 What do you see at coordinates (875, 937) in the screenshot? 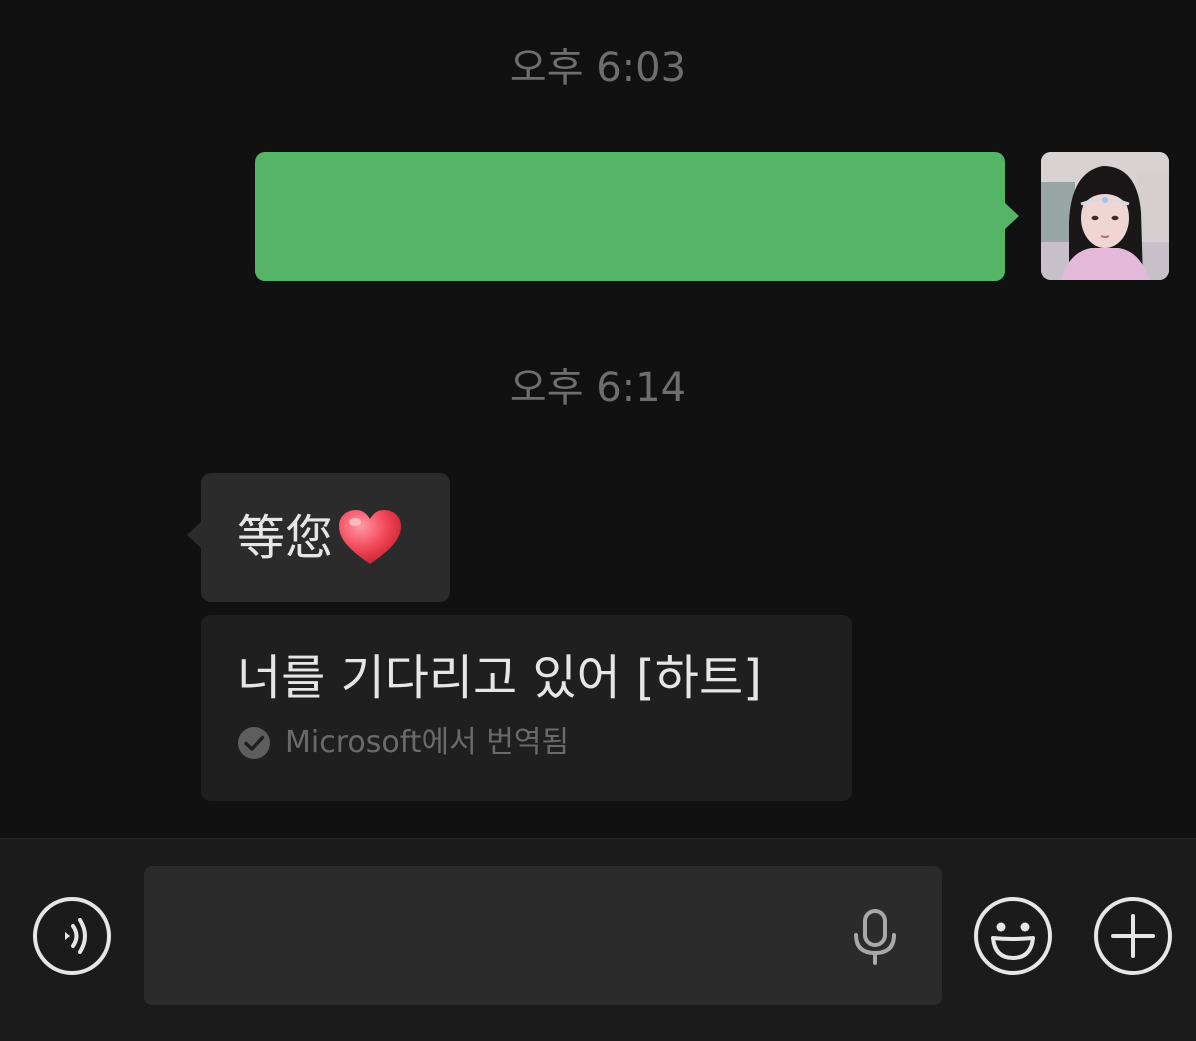
I see `microphone-icon` at bounding box center [875, 937].